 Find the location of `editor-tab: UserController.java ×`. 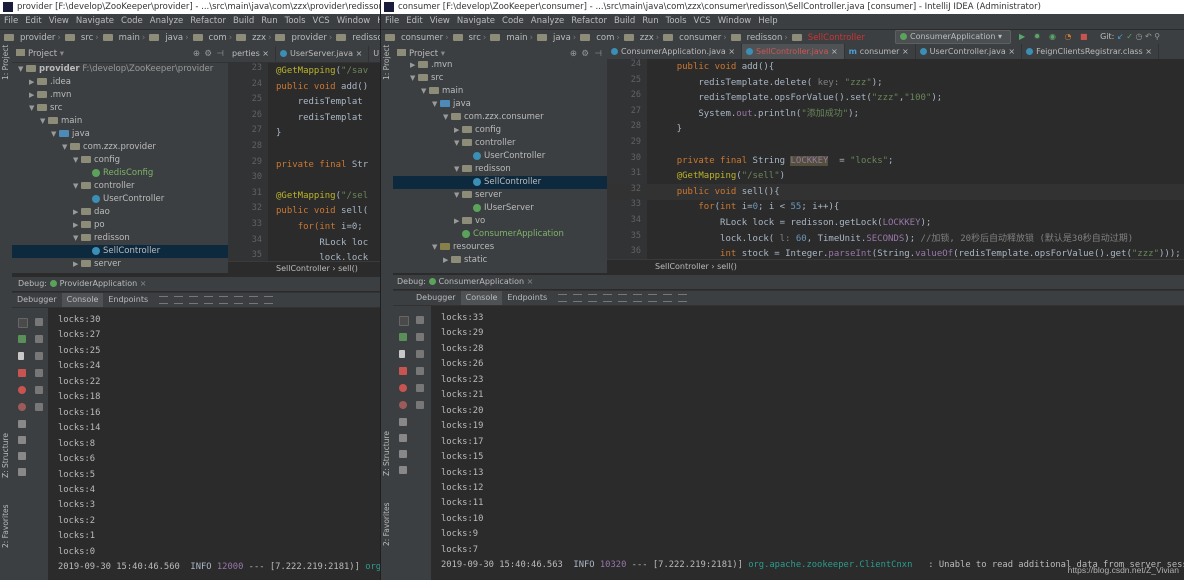

editor-tab: UserController.java × is located at coordinates (969, 52).